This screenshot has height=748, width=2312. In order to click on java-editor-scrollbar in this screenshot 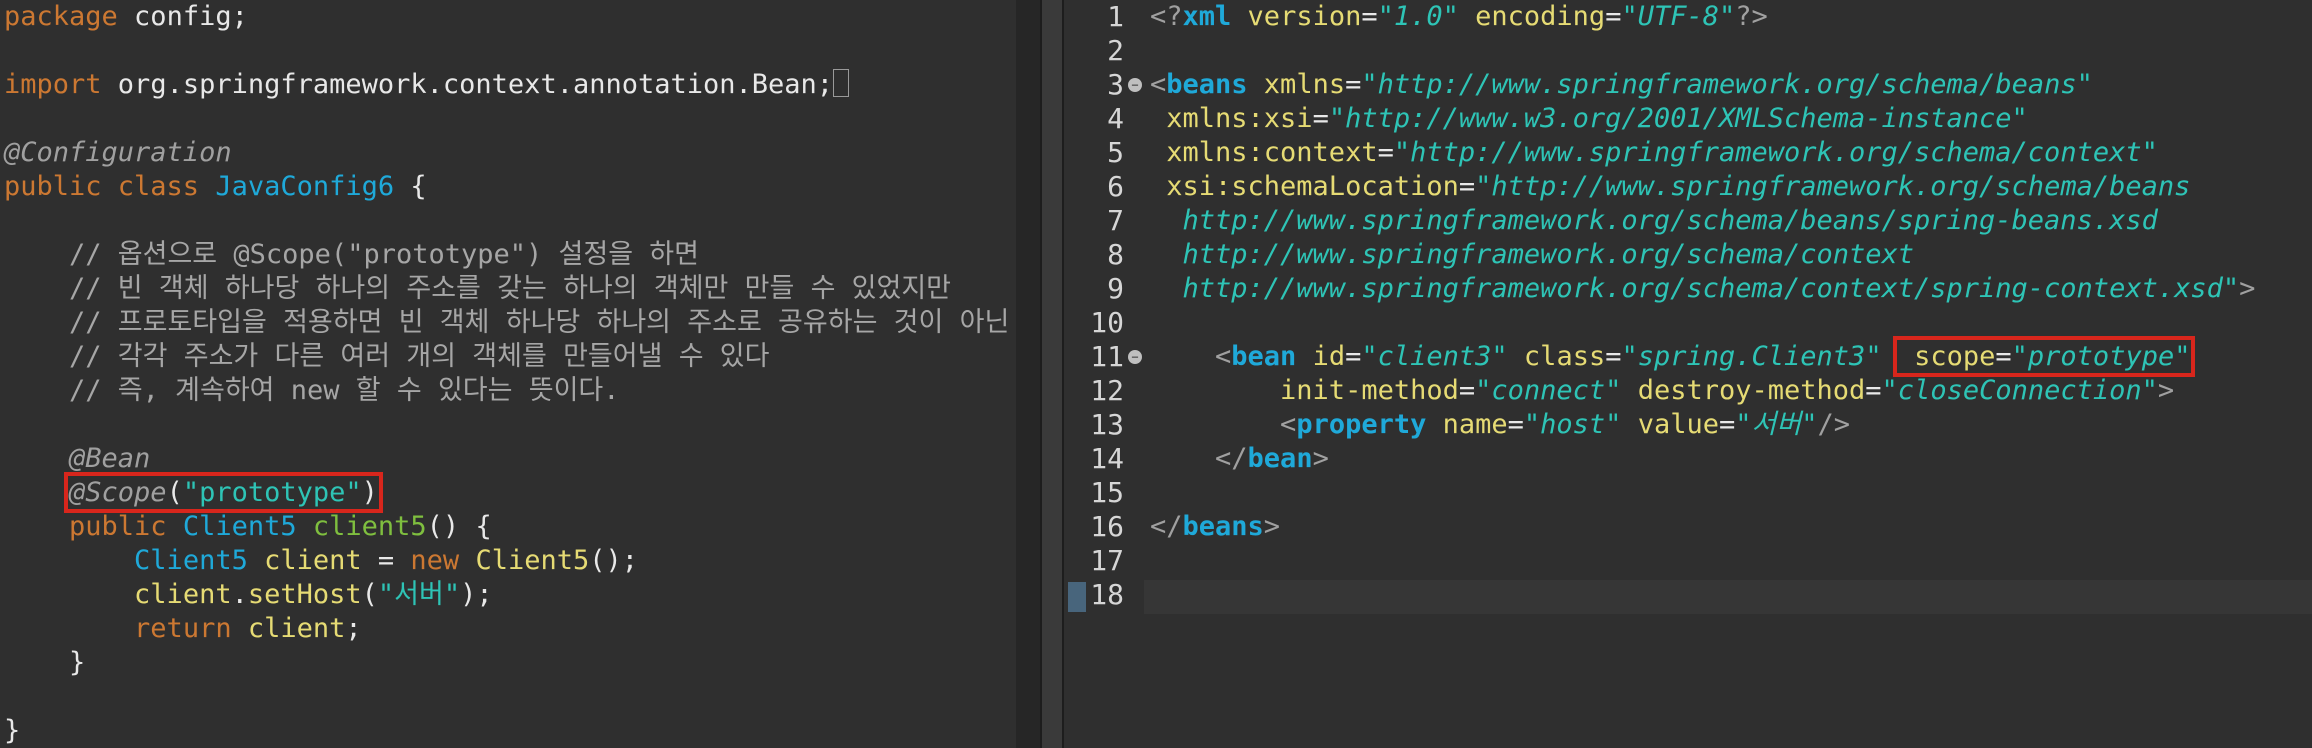, I will do `click(1028, 374)`.